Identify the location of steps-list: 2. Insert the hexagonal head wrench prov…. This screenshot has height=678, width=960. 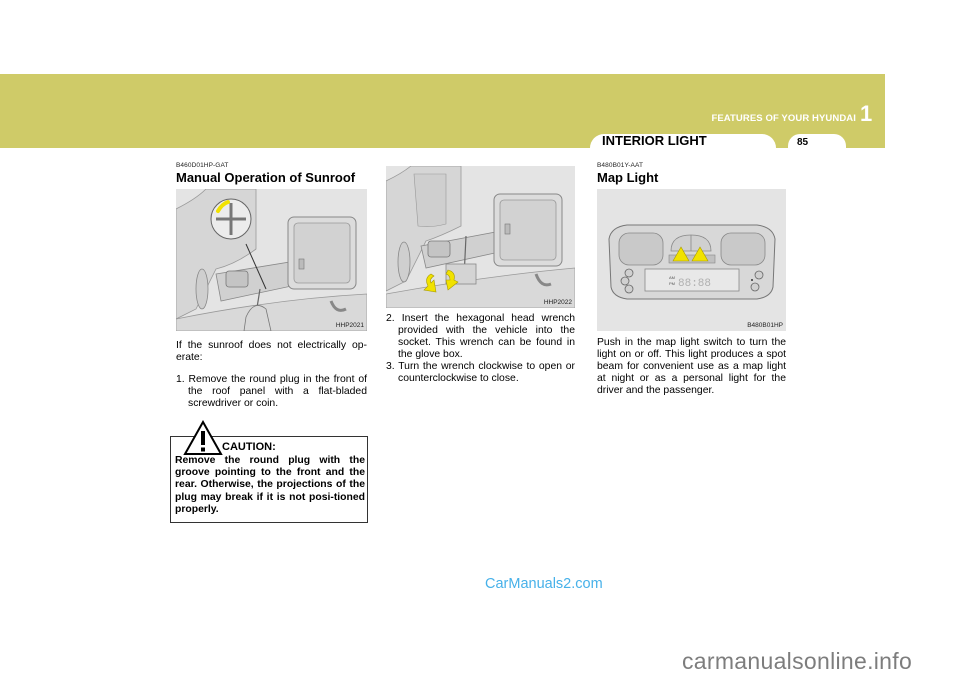
(480, 349).